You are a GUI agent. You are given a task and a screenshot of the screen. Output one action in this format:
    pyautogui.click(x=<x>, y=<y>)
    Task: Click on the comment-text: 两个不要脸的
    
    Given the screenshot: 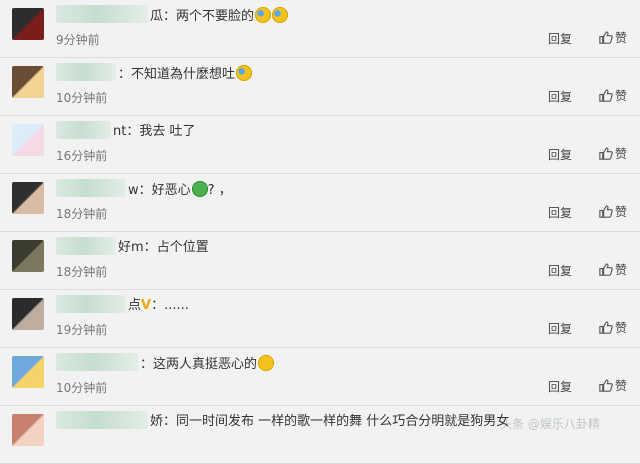 What is the action you would take?
    pyautogui.click(x=215, y=16)
    